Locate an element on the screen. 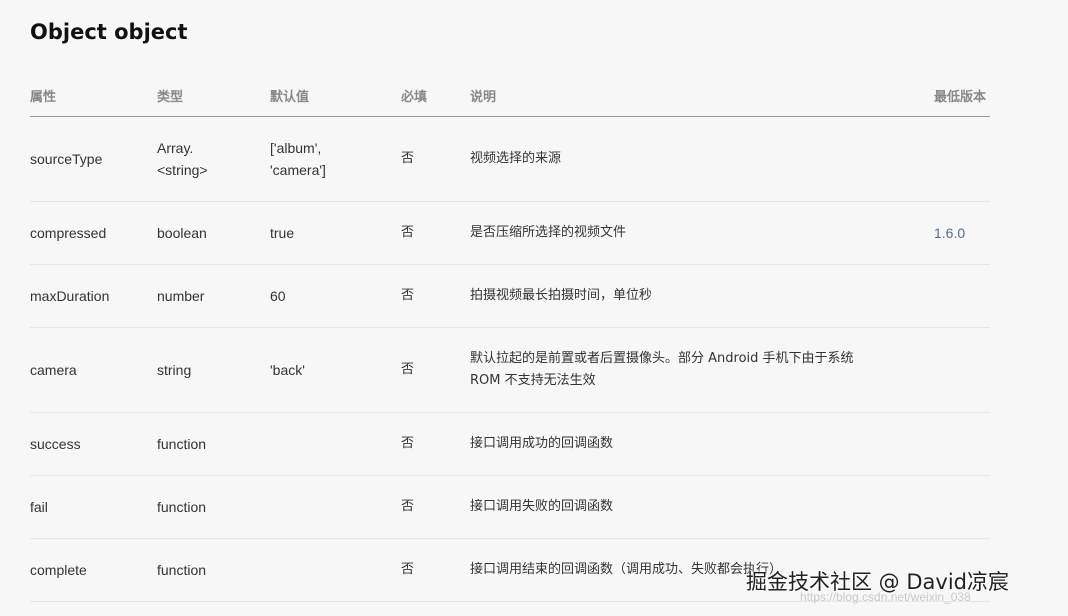 This screenshot has height=616, width=1068. cell-type: number is located at coordinates (213, 296).